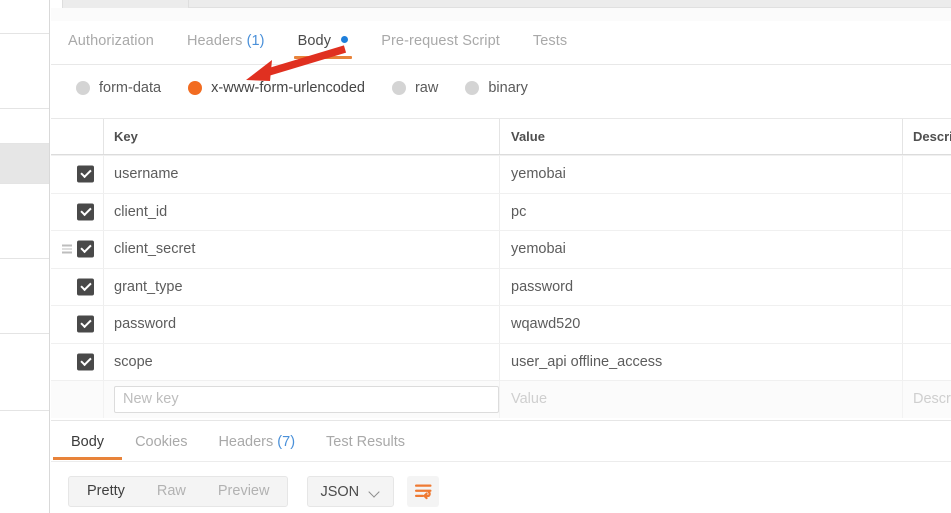 This screenshot has width=951, height=513. Describe the element at coordinates (302, 361) in the screenshot. I see `row-key-cell: scope` at that location.